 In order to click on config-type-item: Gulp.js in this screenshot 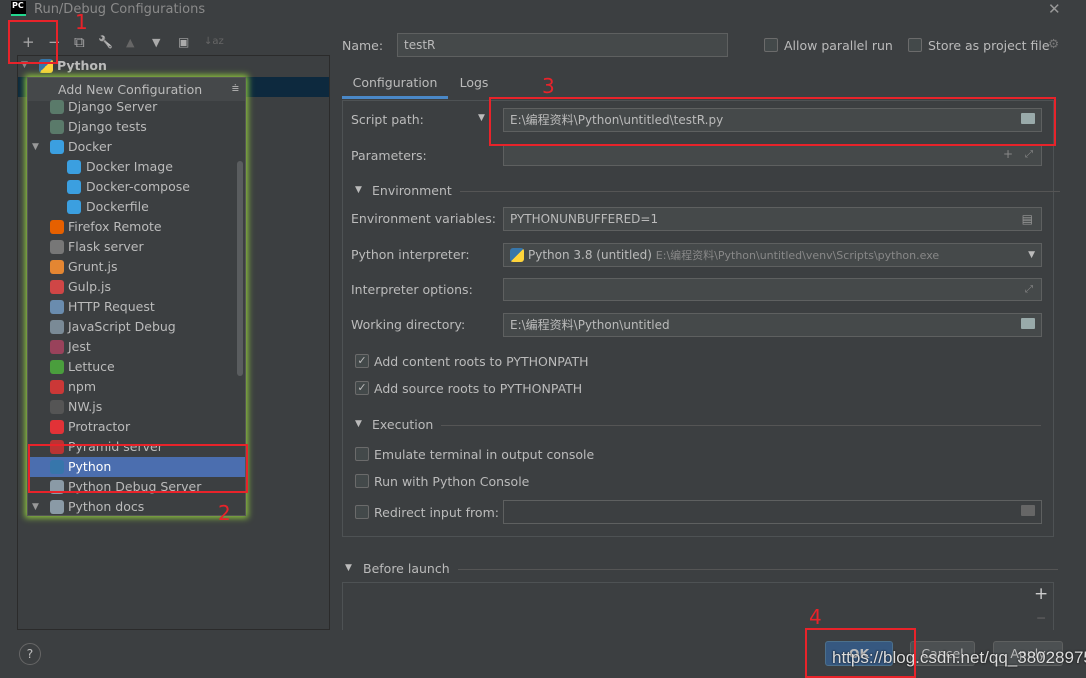, I will do `click(136, 287)`.